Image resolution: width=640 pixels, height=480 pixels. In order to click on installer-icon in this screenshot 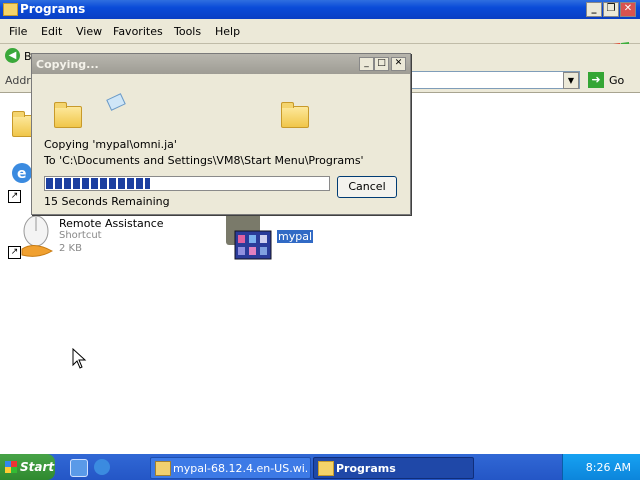, I will do `click(163, 468)`.